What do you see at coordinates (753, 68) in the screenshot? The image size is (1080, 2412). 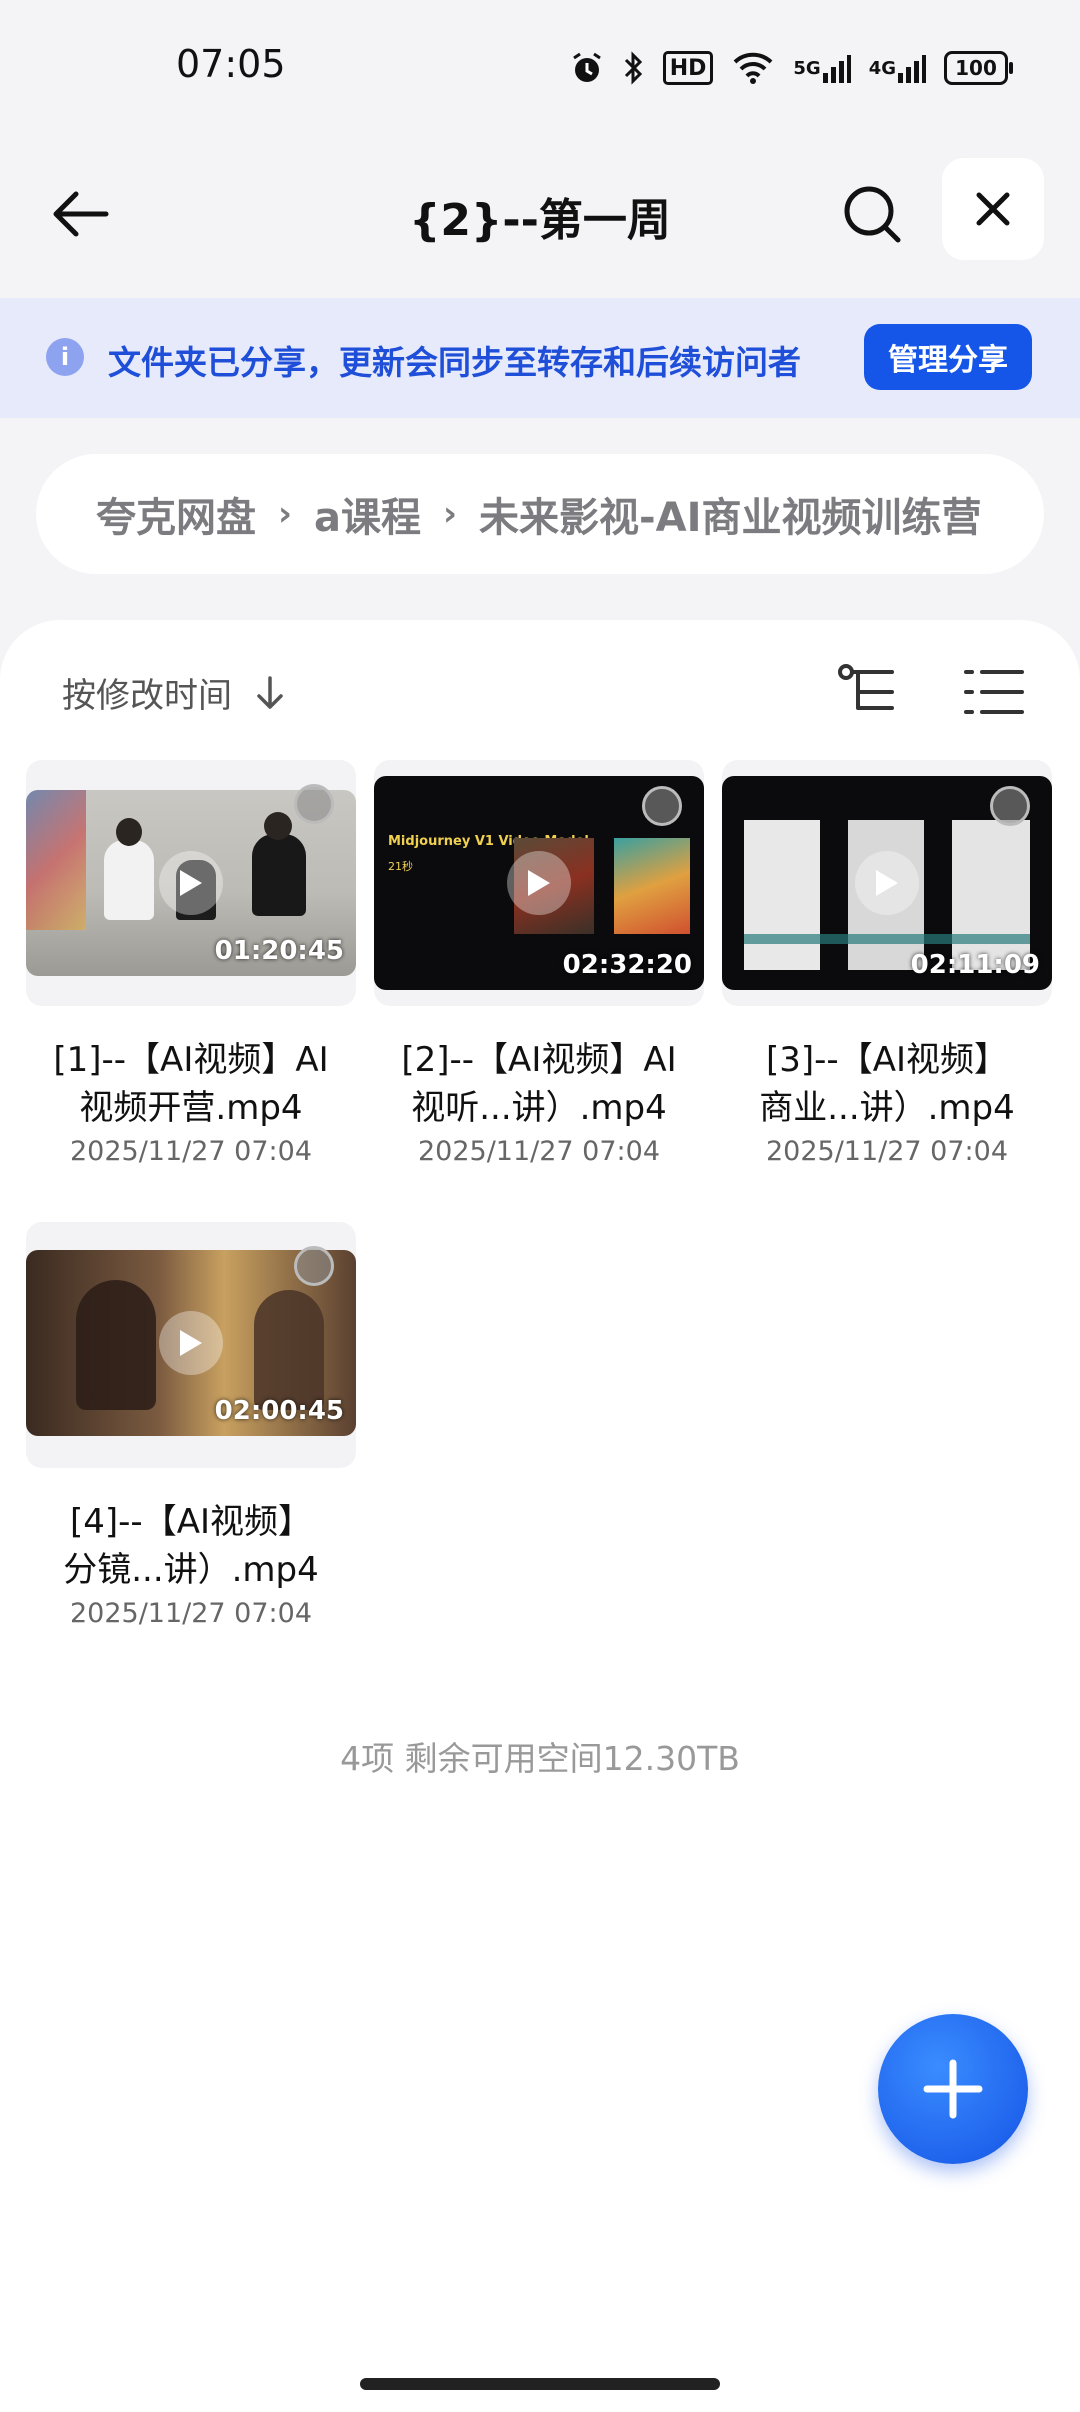 I see `wifi-icon` at bounding box center [753, 68].